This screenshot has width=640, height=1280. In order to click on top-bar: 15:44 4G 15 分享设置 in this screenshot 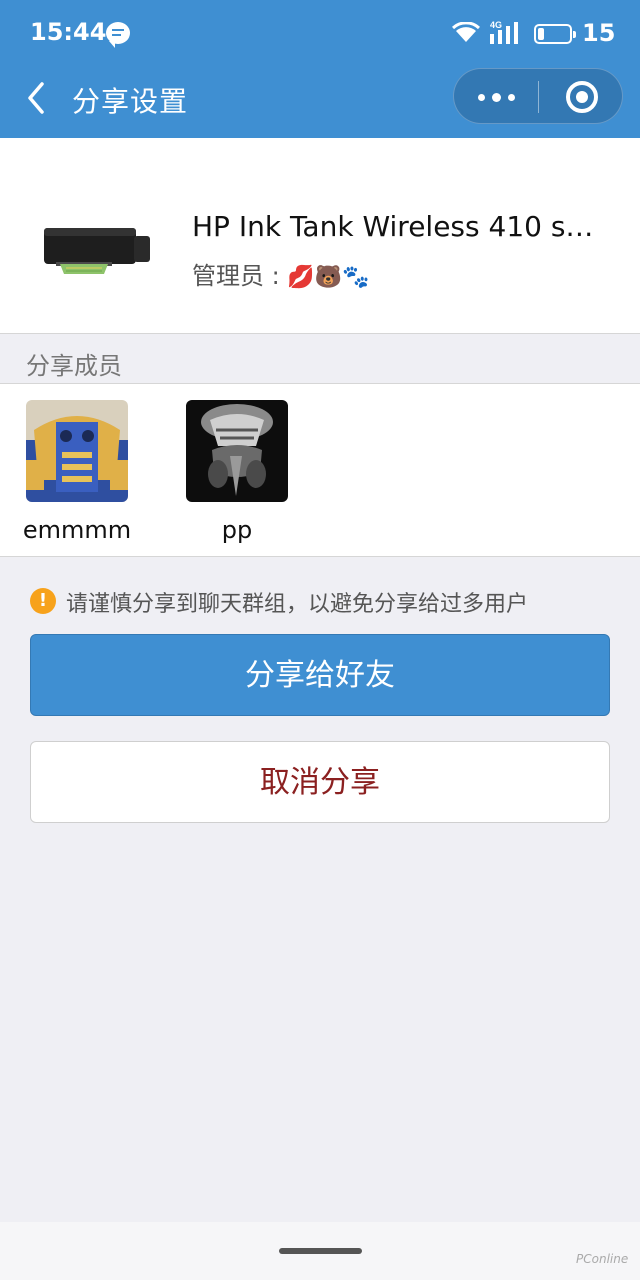, I will do `click(320, 69)`.